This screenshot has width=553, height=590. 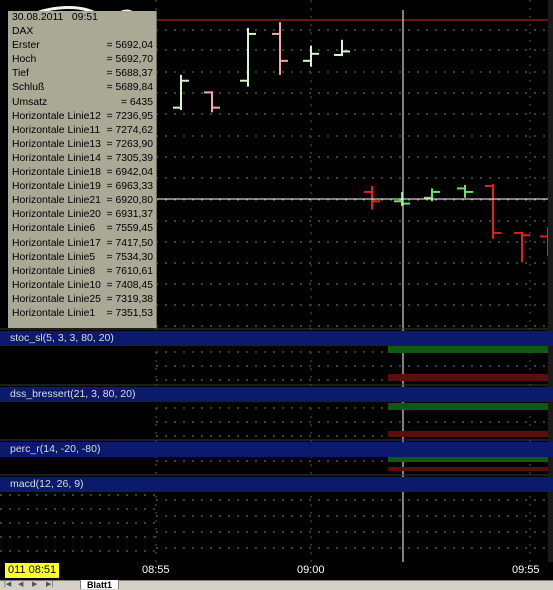 I want to click on info-row: Horizontale Linie6 = 7559,45, so click(x=82, y=229).